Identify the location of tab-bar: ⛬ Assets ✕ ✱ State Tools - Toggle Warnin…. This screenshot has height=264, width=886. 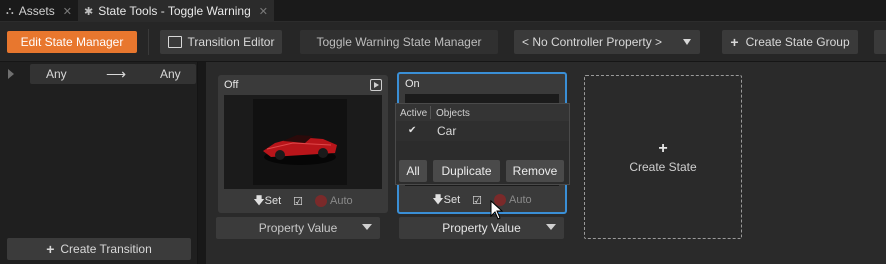
(443, 11).